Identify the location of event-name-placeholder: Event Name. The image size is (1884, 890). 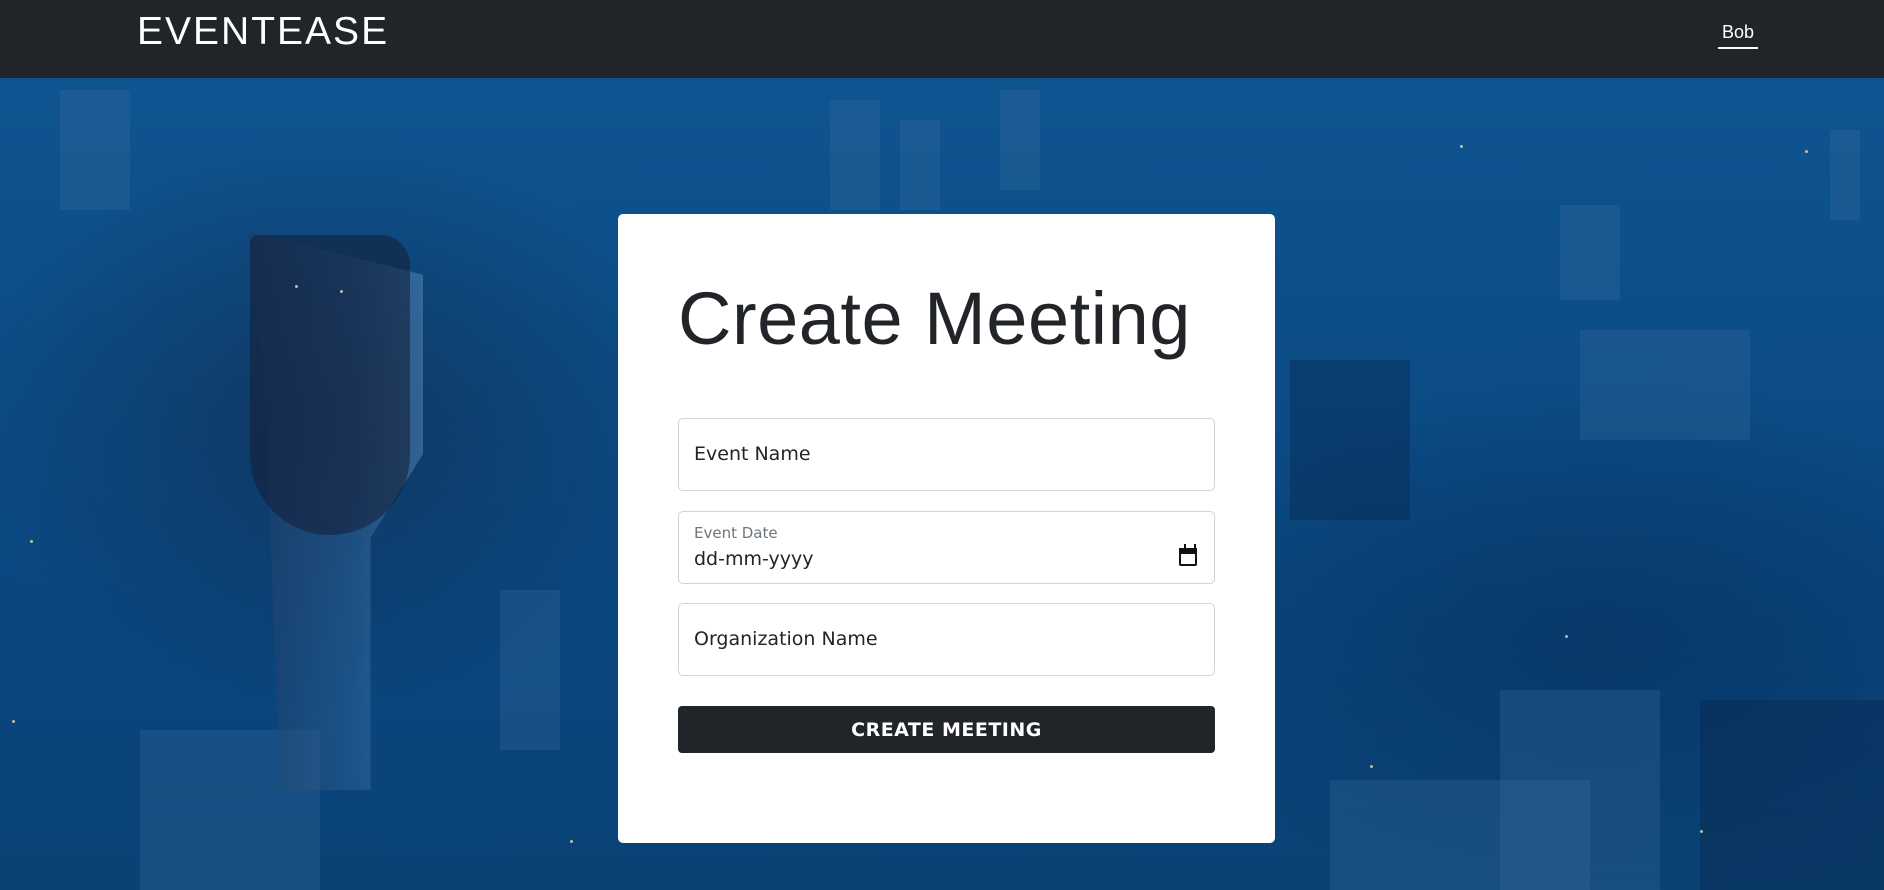
(752, 454).